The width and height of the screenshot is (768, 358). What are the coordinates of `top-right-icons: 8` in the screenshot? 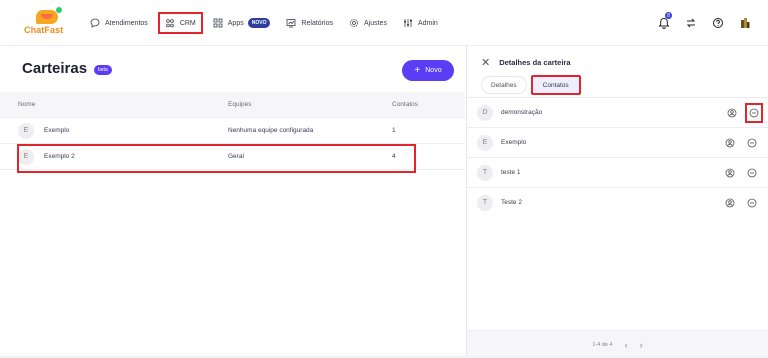 It's located at (700, 22).